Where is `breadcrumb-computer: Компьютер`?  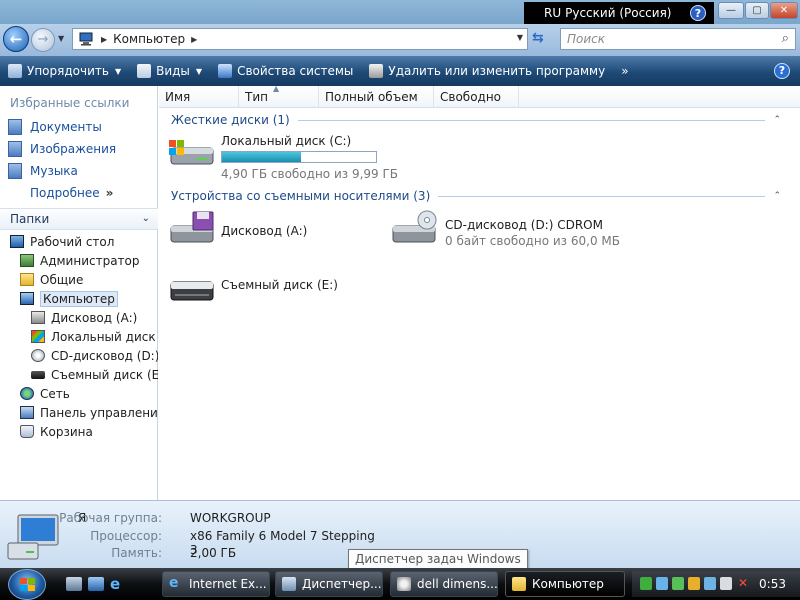
breadcrumb-computer: Компьютер is located at coordinates (149, 39).